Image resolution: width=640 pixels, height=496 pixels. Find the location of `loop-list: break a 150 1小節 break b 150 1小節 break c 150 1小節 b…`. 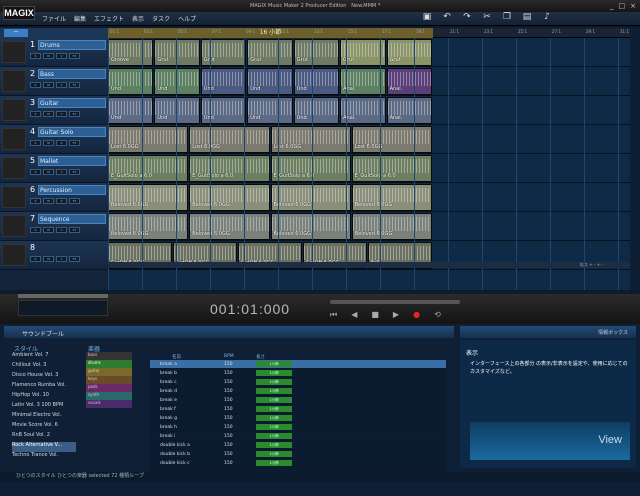

loop-list: break a 150 1小節 break b 150 1小節 break c 150 1小節 b… is located at coordinates (298, 418).